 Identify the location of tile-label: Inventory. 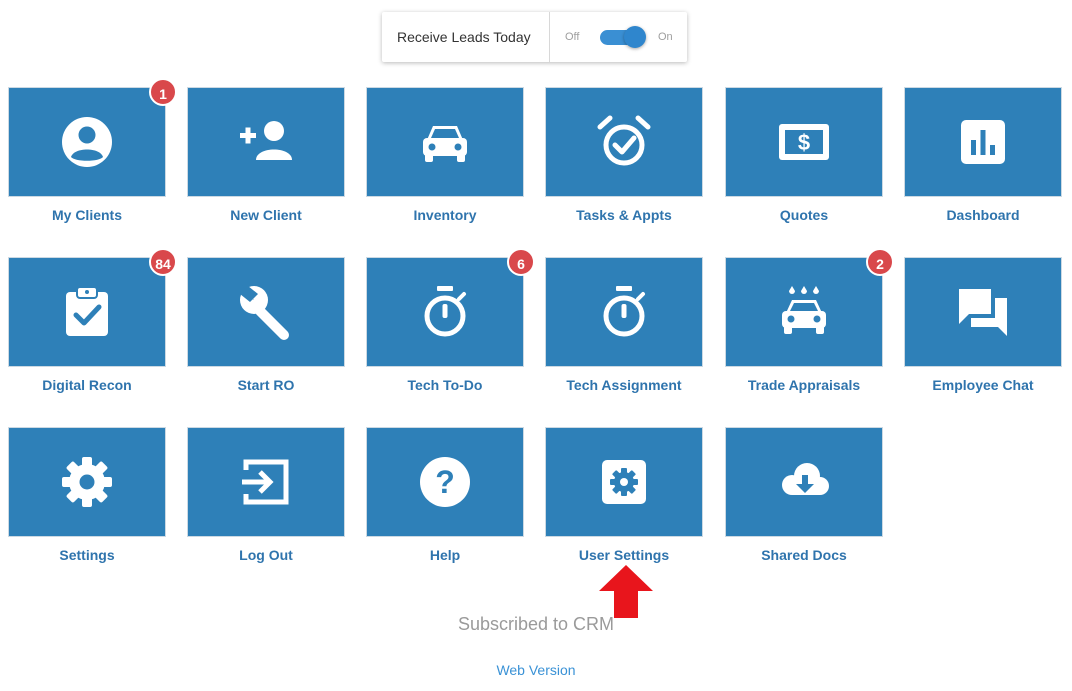
(445, 215).